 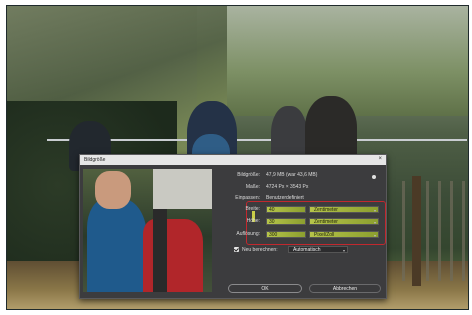 What do you see at coordinates (173, 255) in the screenshot?
I see `preview-backpack` at bounding box center [173, 255].